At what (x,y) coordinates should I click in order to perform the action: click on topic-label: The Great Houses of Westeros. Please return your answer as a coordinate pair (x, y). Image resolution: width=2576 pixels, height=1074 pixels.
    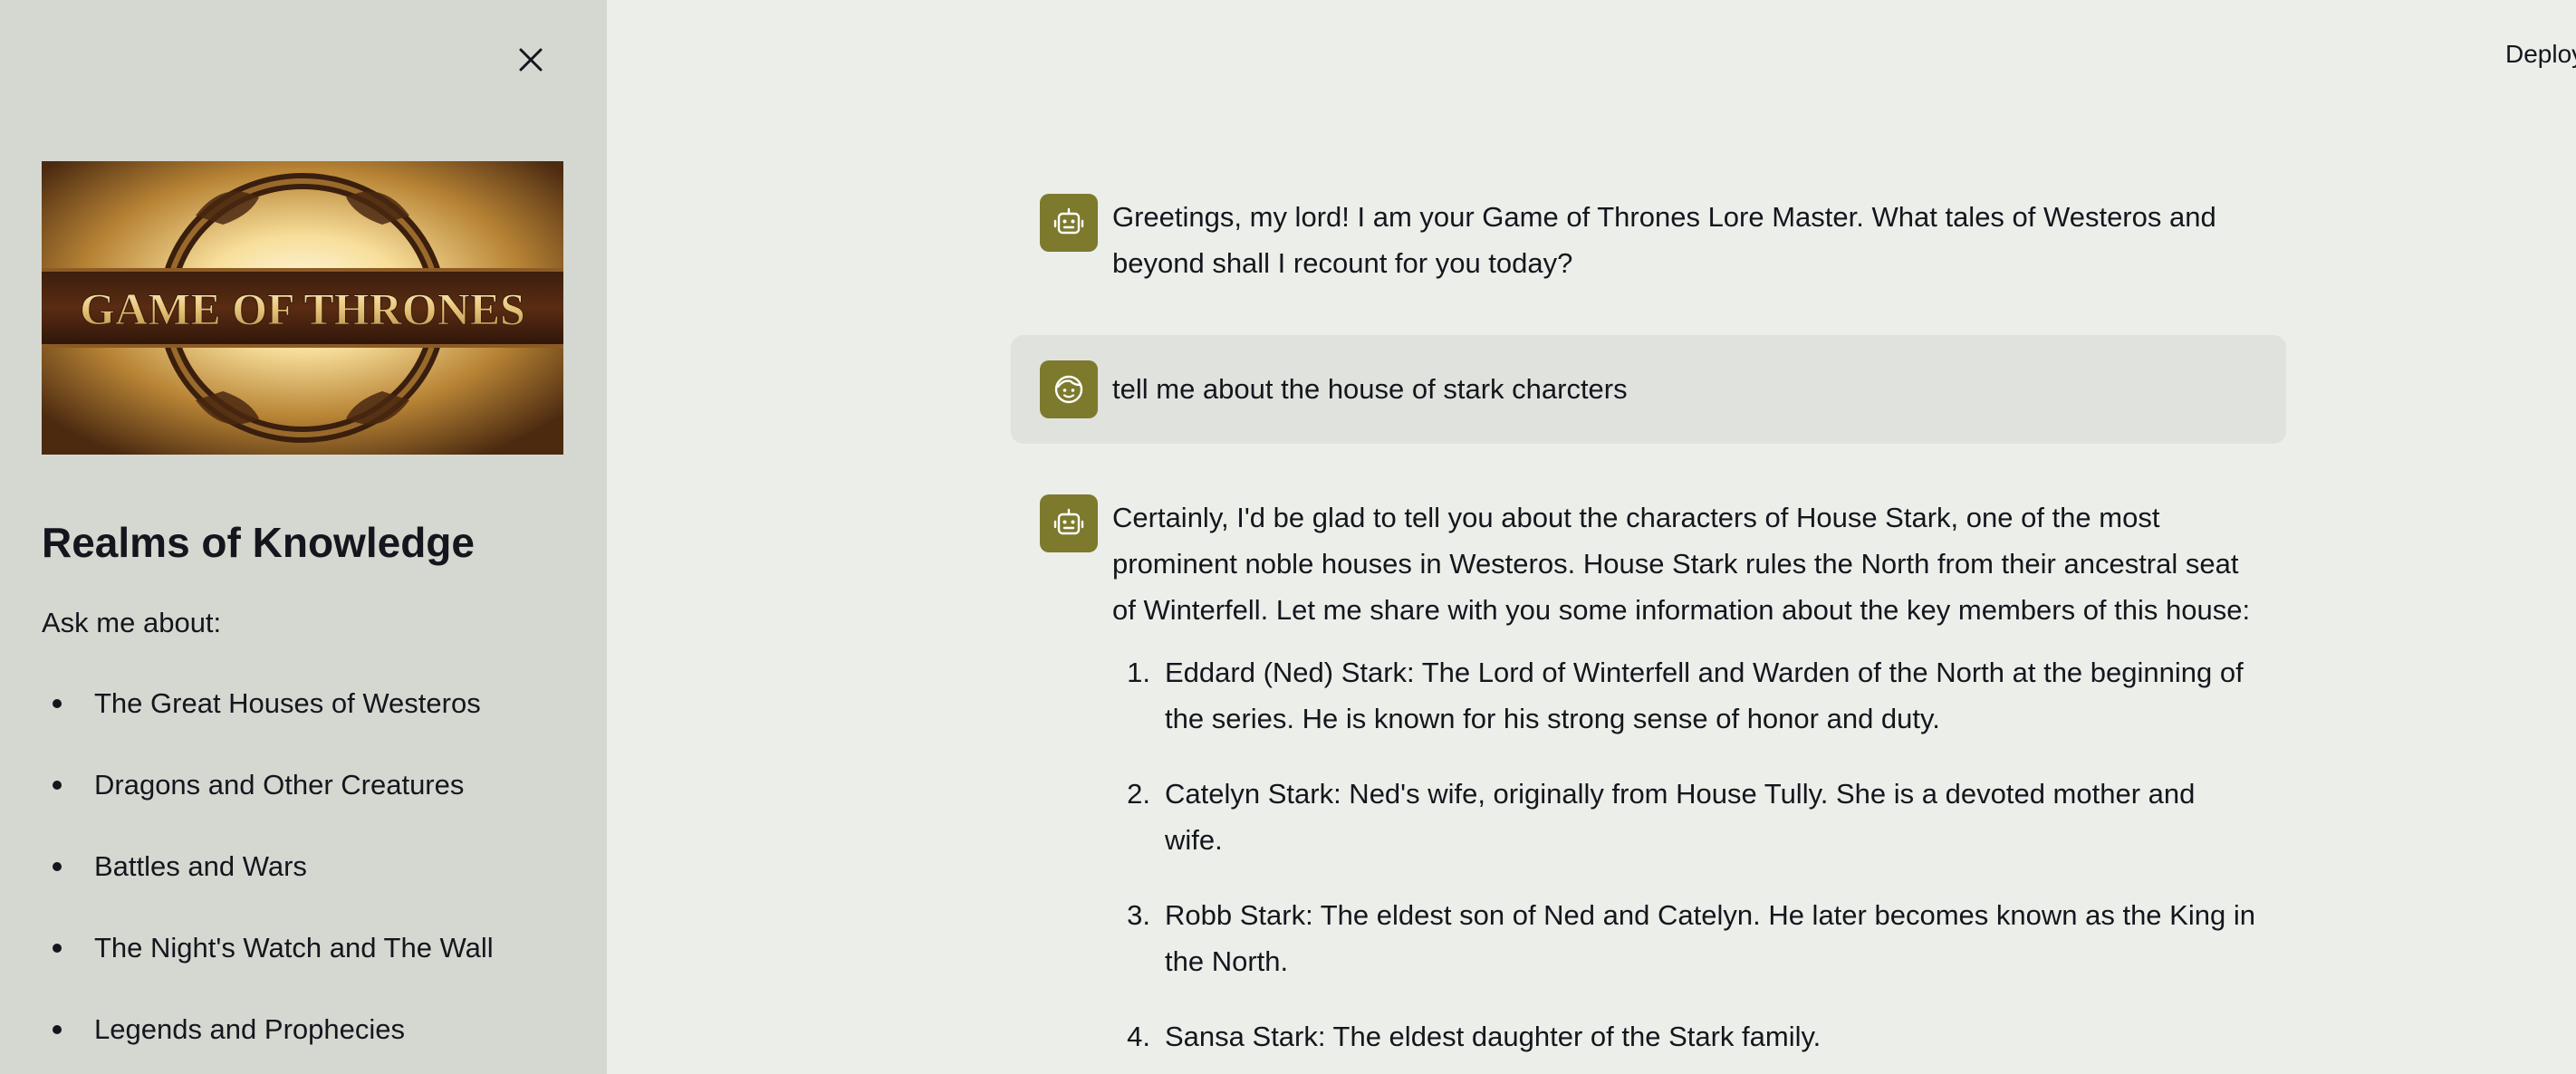
    Looking at the image, I should click on (287, 703).